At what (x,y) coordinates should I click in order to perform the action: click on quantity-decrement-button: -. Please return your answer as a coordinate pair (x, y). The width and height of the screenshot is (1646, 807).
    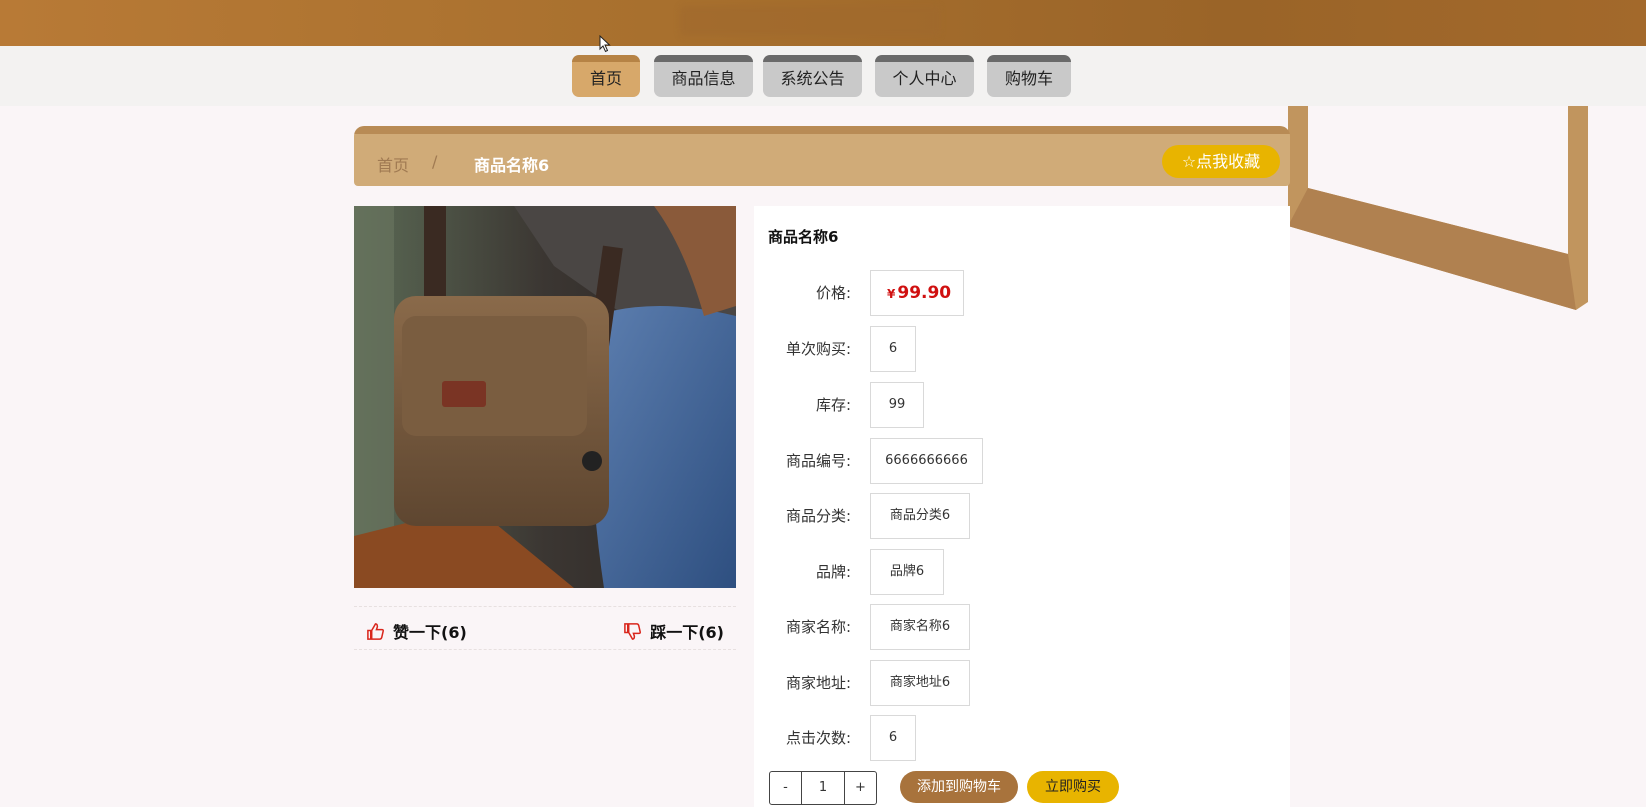
    Looking at the image, I should click on (785, 788).